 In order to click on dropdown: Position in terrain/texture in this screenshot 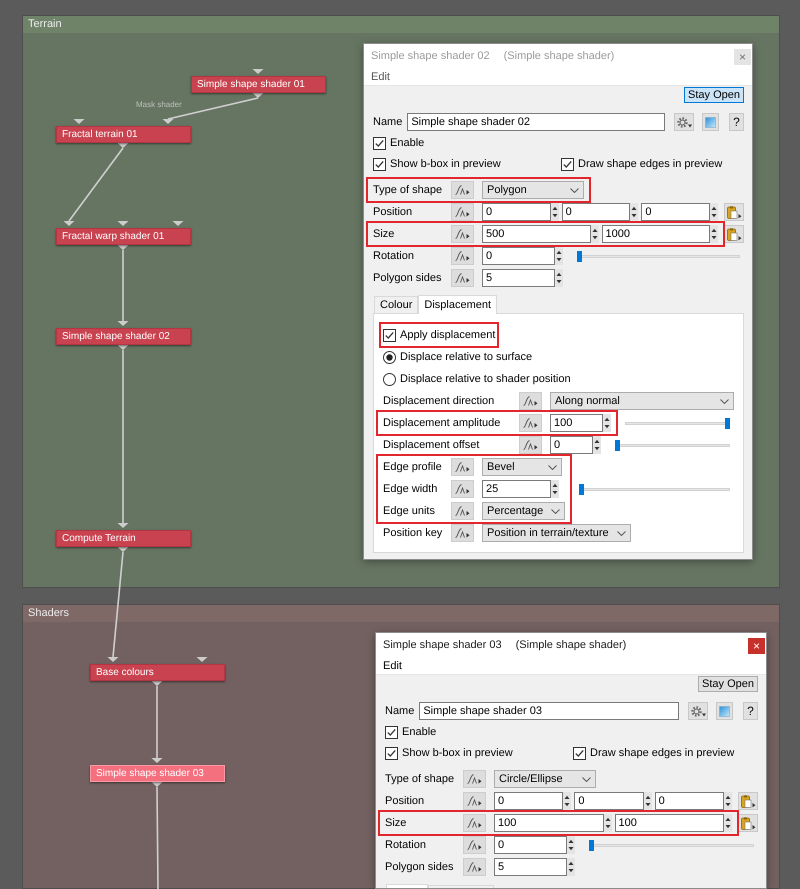, I will do `click(556, 533)`.